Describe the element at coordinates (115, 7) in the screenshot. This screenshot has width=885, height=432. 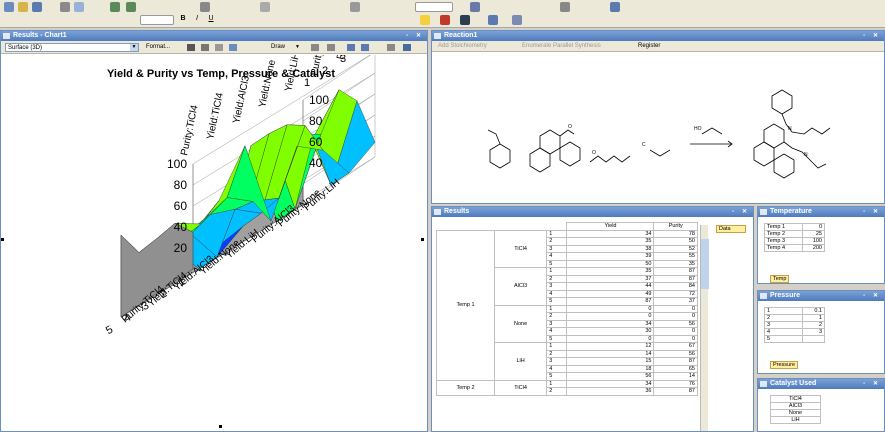
I see `undo-icon` at that location.